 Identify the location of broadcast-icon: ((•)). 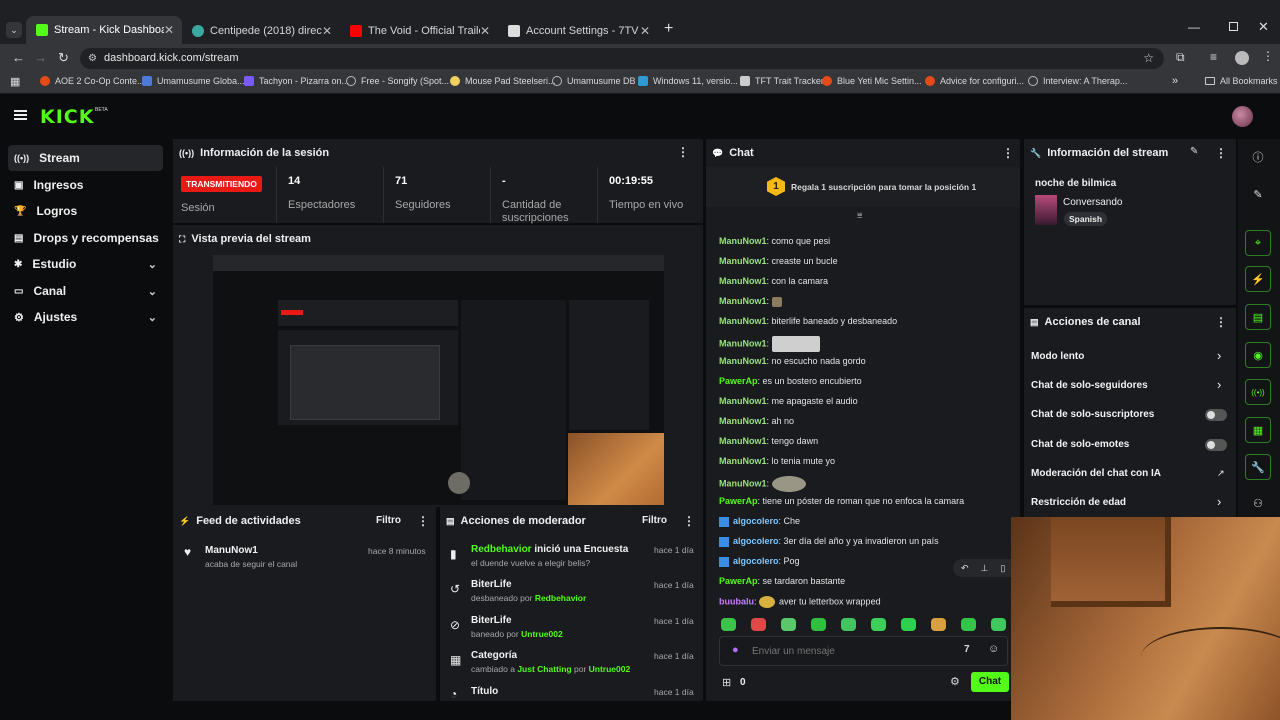
(1258, 392).